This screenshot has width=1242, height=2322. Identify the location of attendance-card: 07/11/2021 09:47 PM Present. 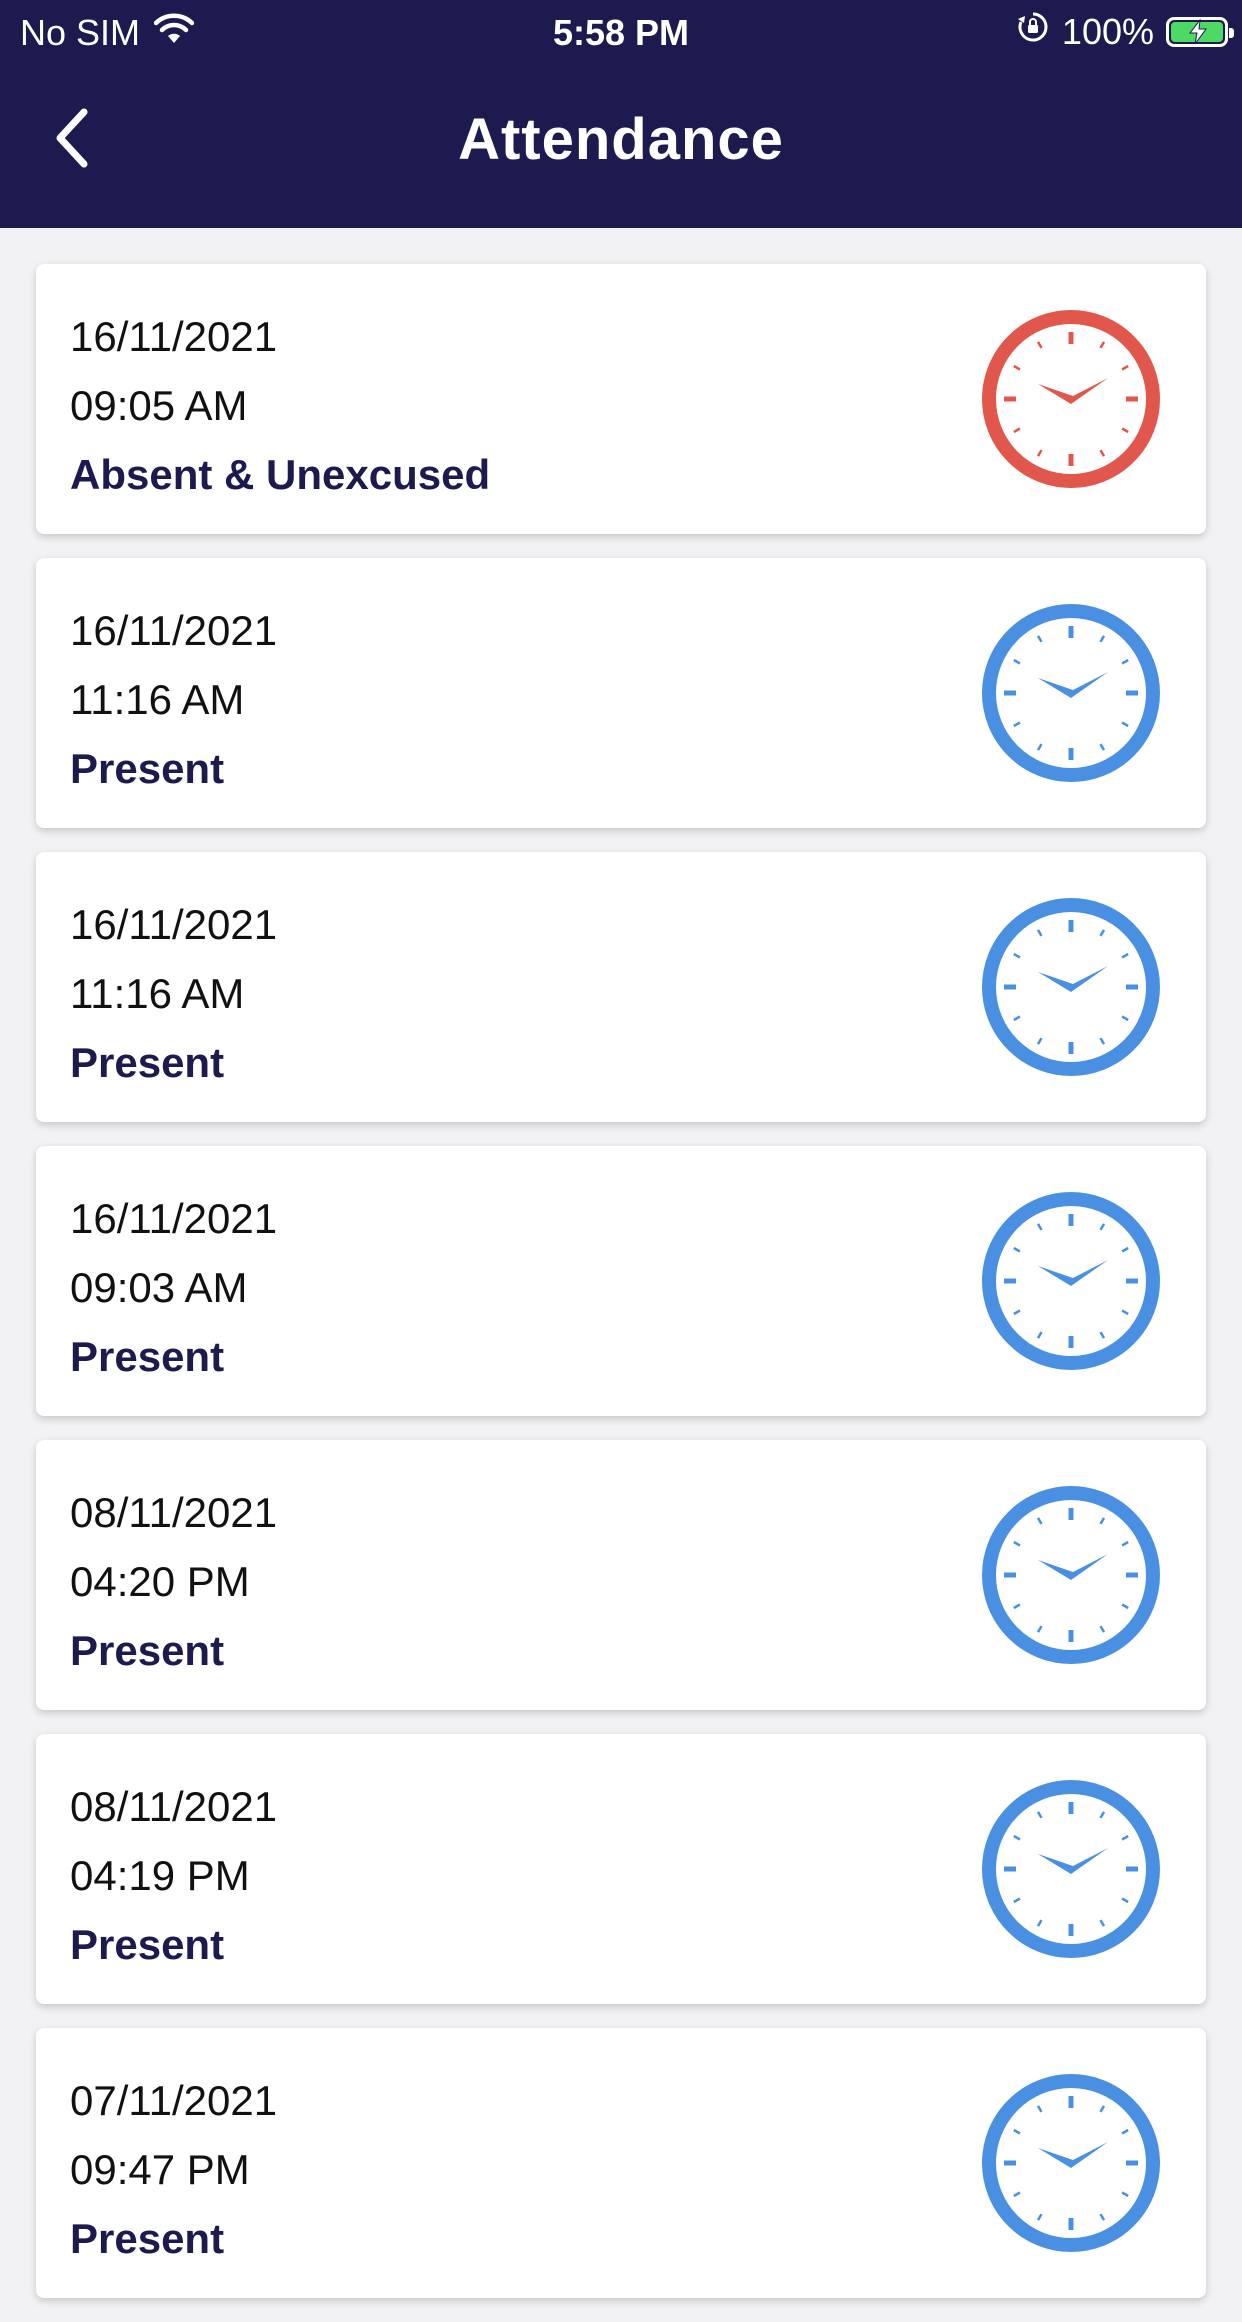
(621, 2163).